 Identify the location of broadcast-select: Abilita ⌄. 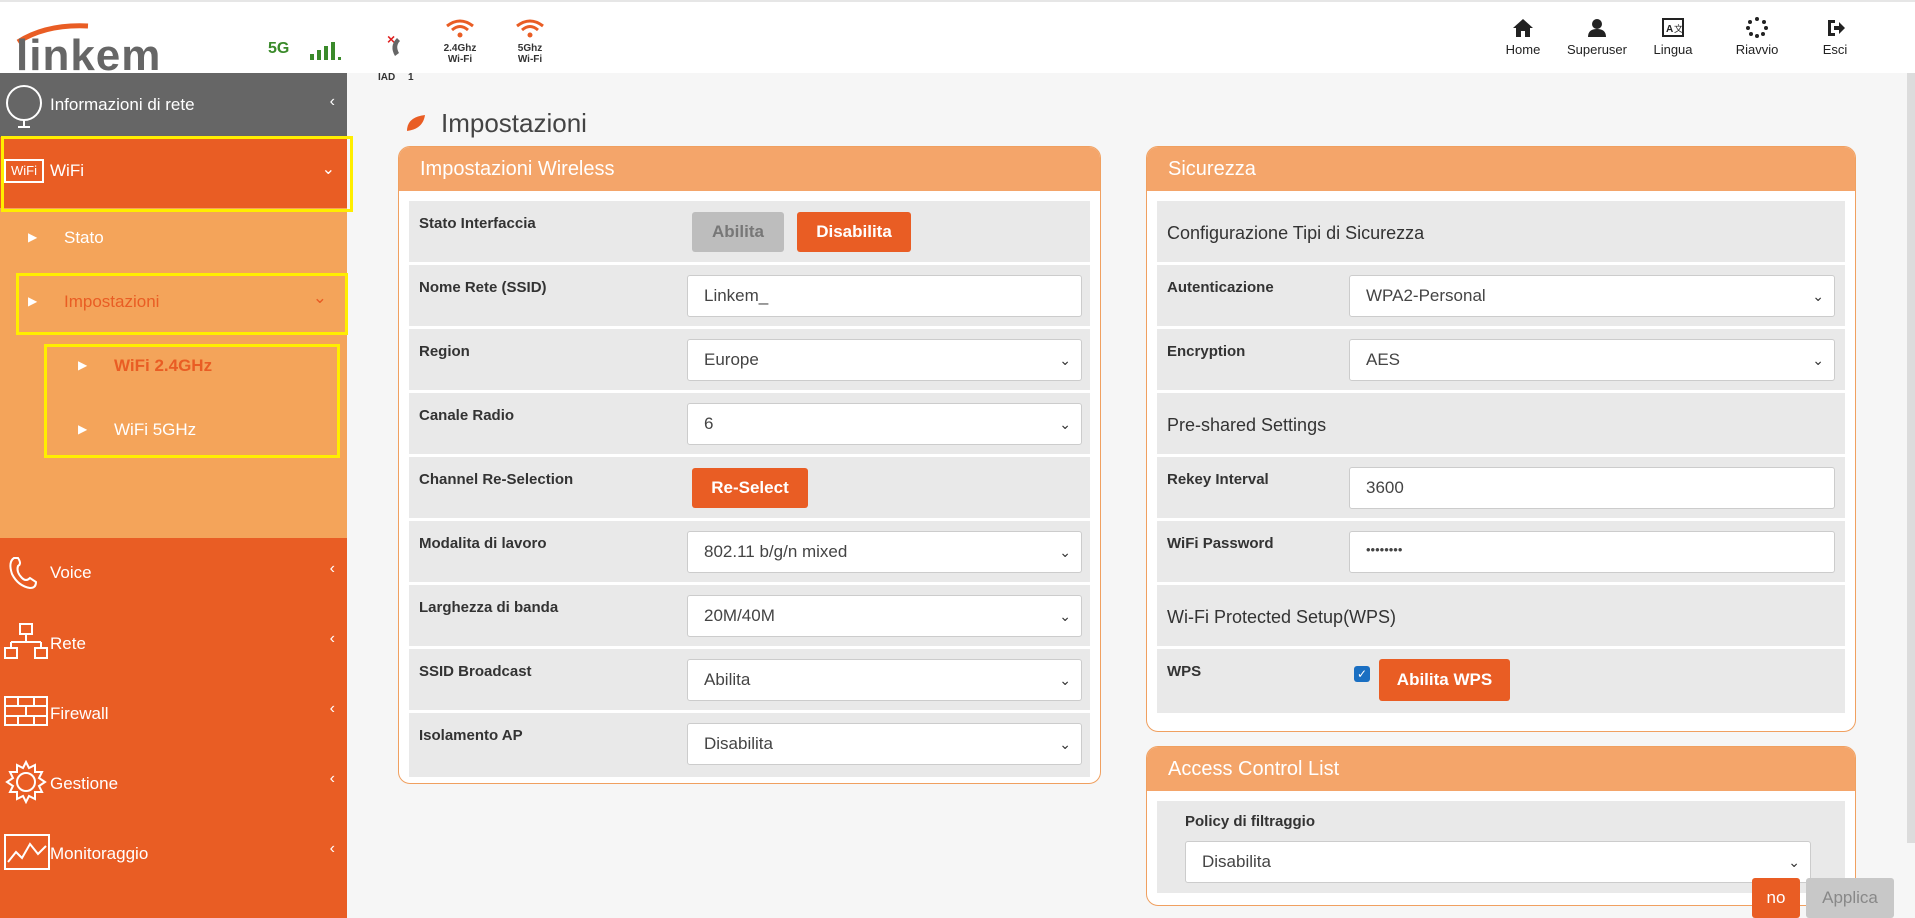
(884, 680).